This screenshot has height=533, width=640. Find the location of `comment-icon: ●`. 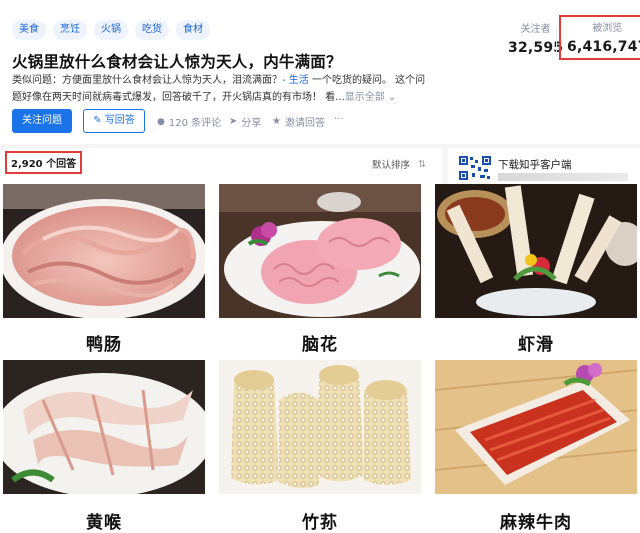

comment-icon: ● is located at coordinates (161, 121).